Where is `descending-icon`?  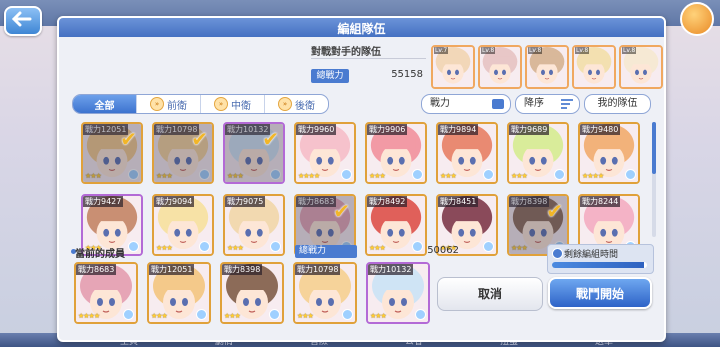
descending-icon is located at coordinates (567, 104).